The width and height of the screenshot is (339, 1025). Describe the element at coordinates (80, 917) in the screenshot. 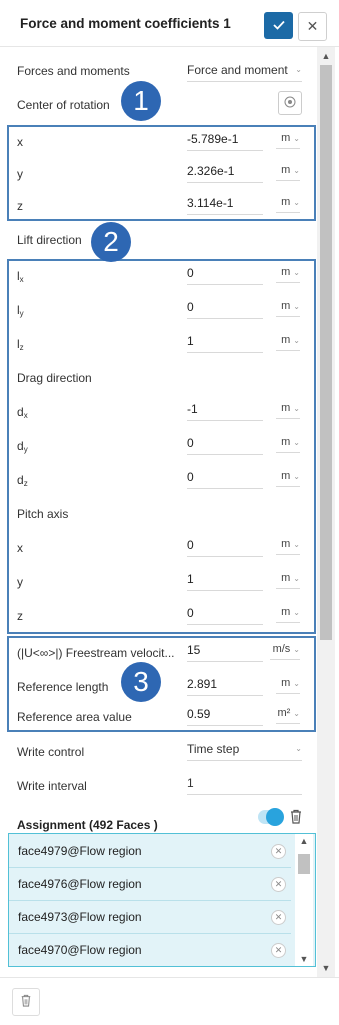

I see `face-name: face4973@Flow region` at that location.